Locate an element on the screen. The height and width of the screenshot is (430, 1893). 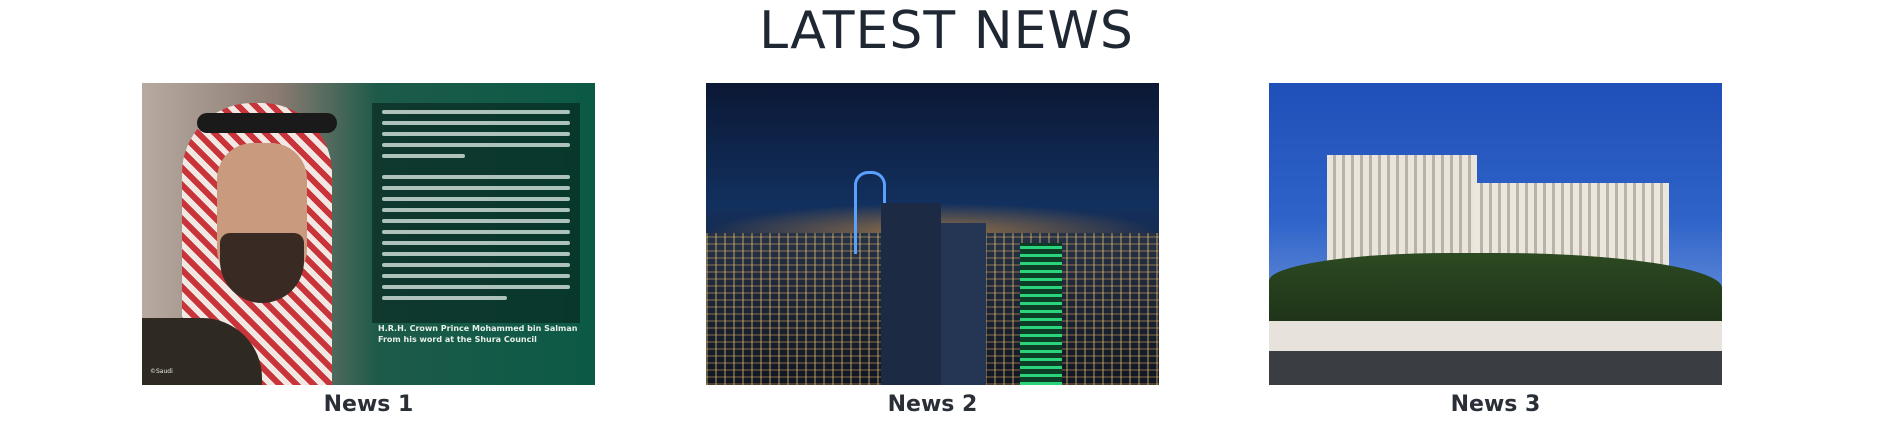
news-1-label: News 1 is located at coordinates (368, 405).